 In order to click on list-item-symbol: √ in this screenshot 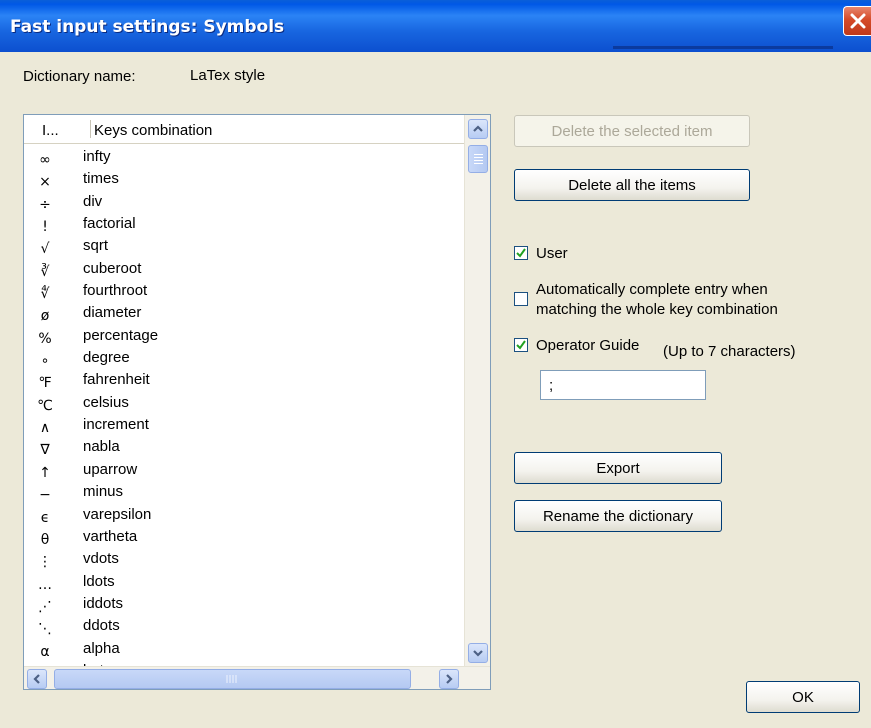, I will do `click(45, 249)`.